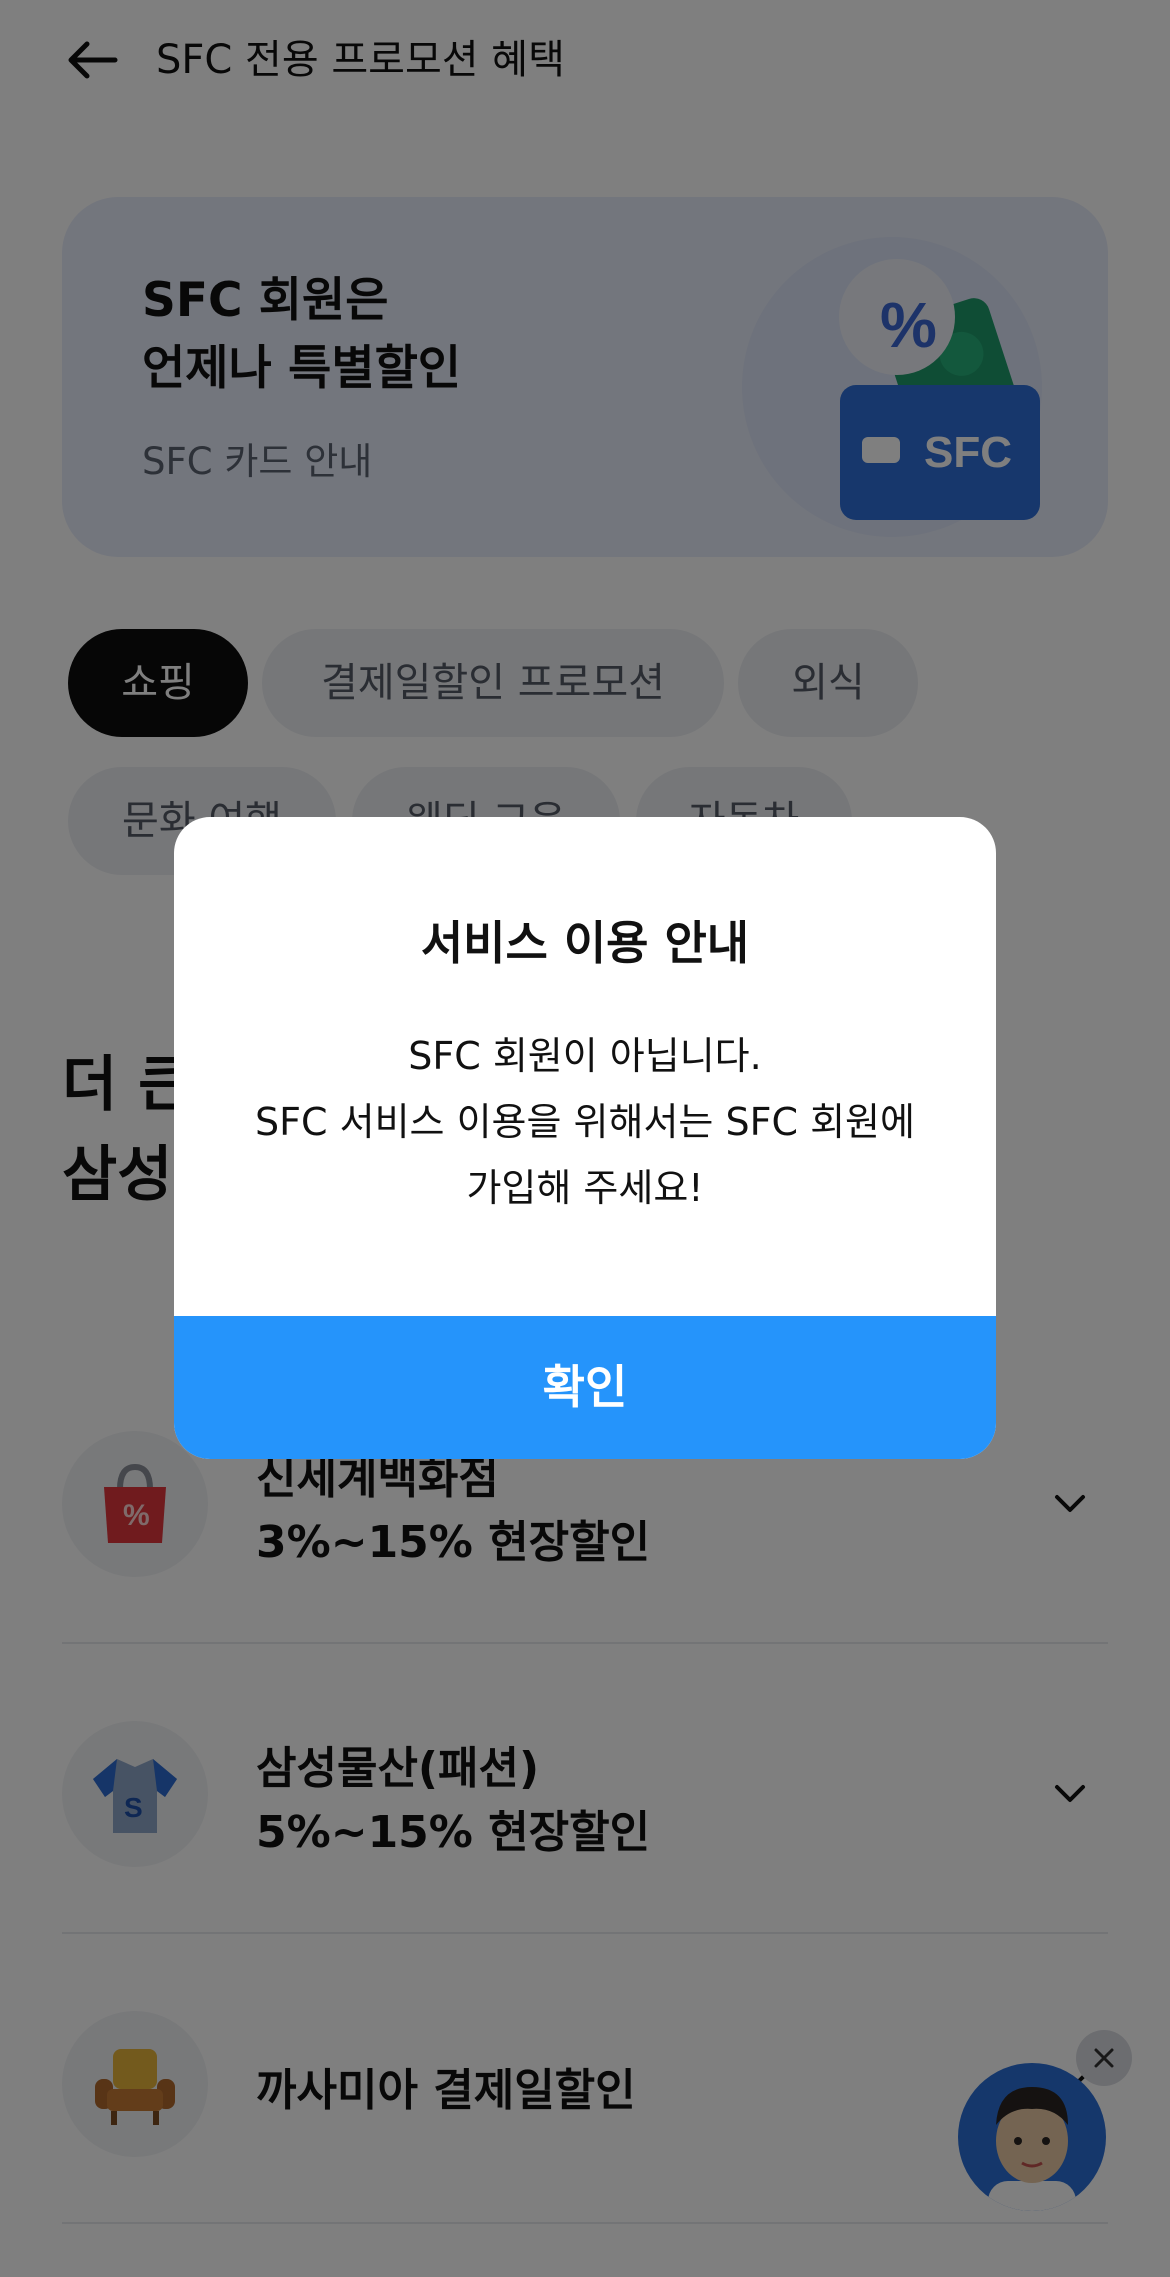 The image size is (1170, 2277). Describe the element at coordinates (585, 1387) in the screenshot. I see `confirm-button: 확인` at that location.